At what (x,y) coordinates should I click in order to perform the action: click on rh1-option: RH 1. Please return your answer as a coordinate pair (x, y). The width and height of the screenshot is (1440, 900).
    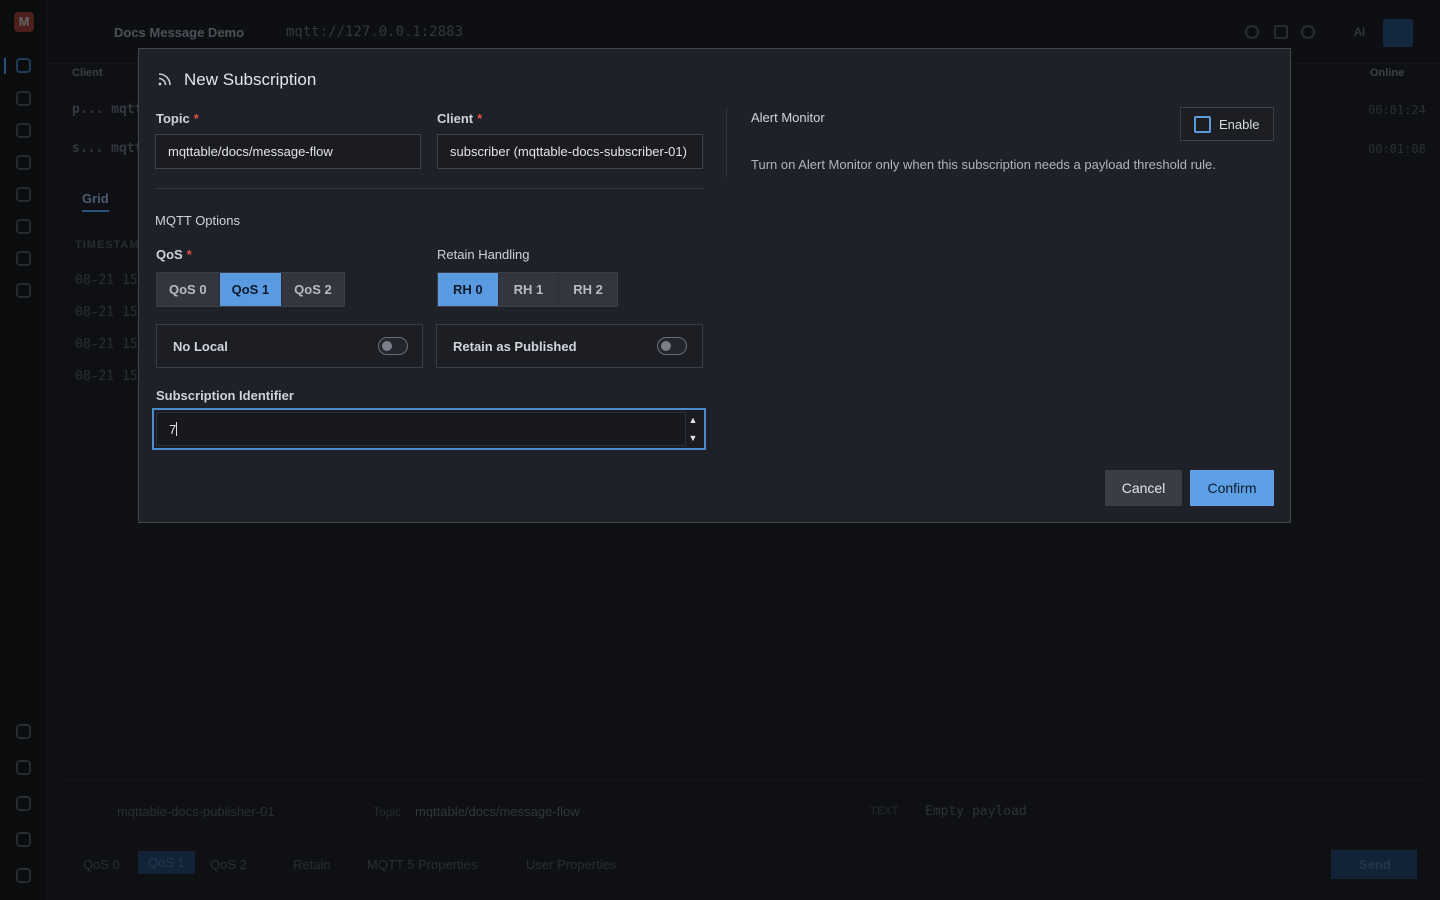
    Looking at the image, I should click on (529, 289).